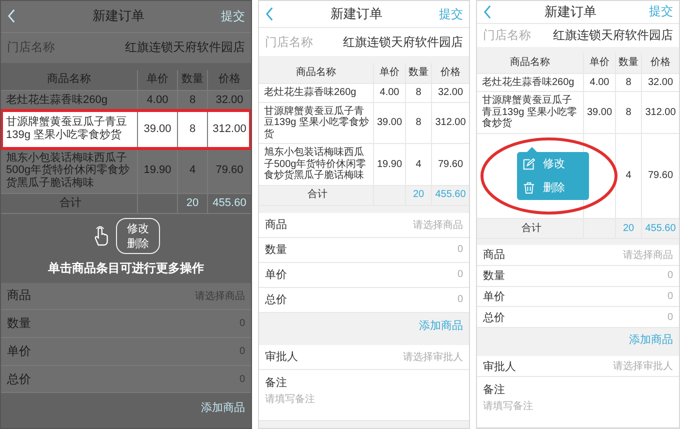 The height and width of the screenshot is (429, 680). I want to click on hand-tap-icon, so click(101, 235).